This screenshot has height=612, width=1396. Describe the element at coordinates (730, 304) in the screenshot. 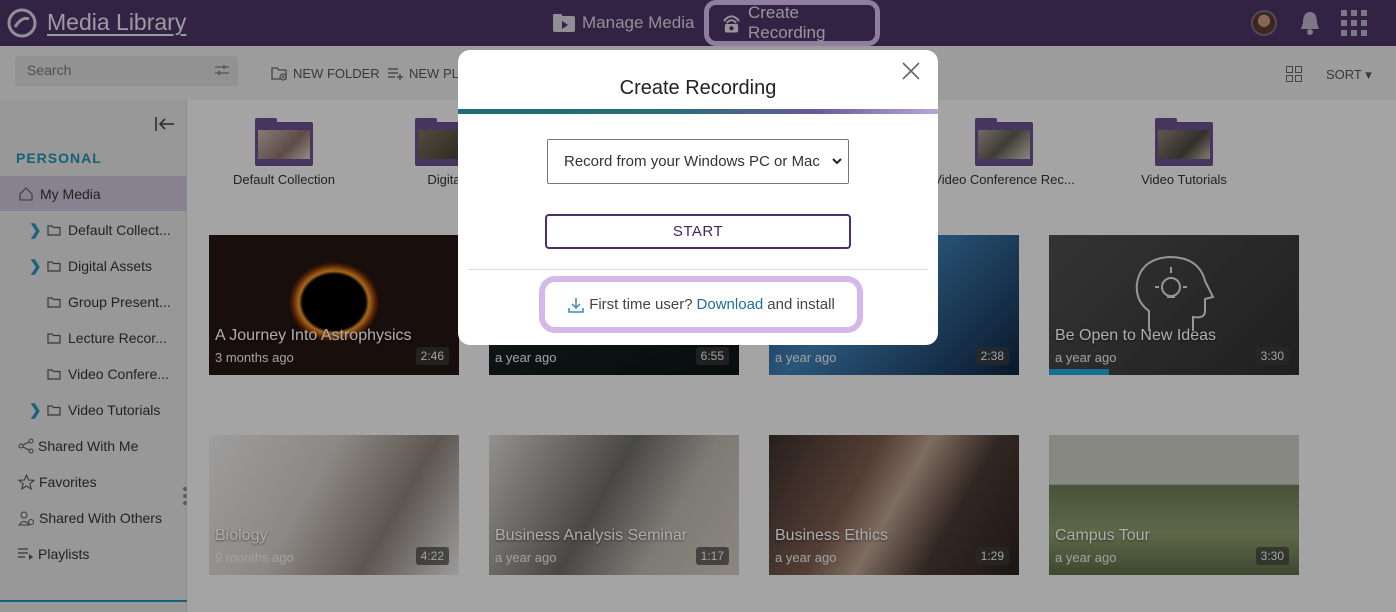

I see `download-link: Download` at that location.